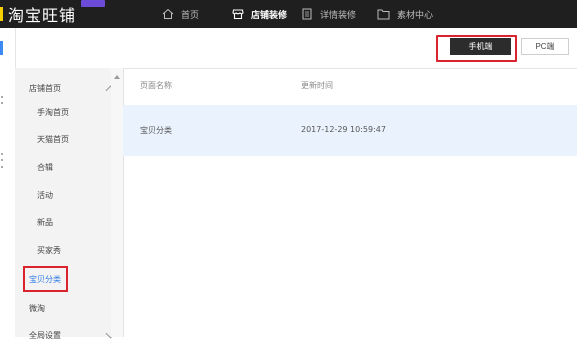  Describe the element at coordinates (37, 308) in the screenshot. I see `sidebar-item-label: 微淘` at that location.